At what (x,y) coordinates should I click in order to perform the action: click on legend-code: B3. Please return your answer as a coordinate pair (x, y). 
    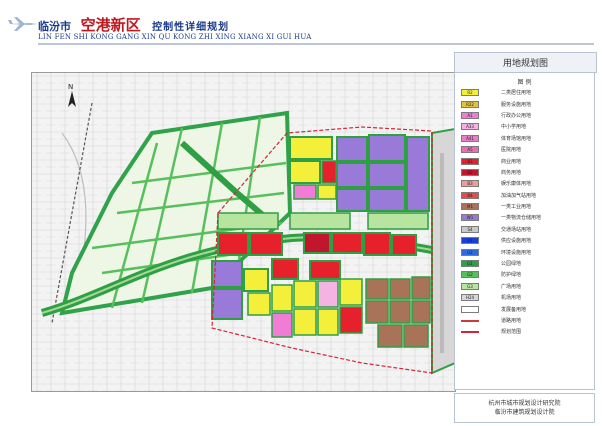
    Looking at the image, I should click on (470, 184).